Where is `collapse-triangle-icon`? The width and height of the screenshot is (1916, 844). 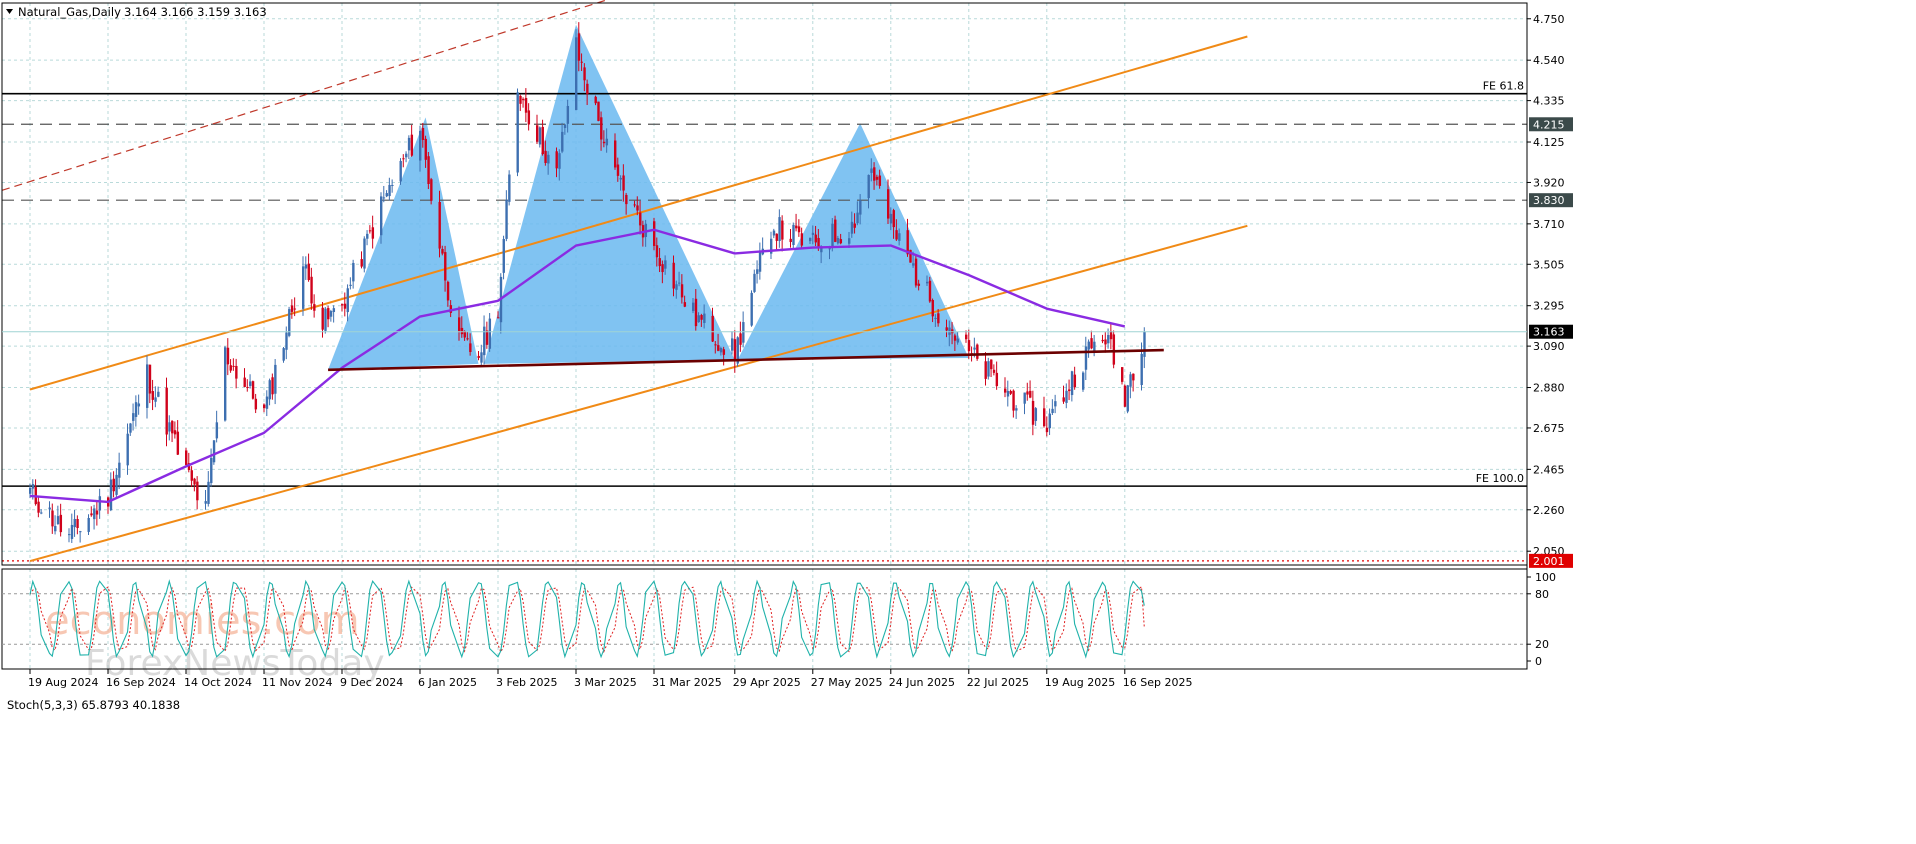
collapse-triangle-icon is located at coordinates (9, 11).